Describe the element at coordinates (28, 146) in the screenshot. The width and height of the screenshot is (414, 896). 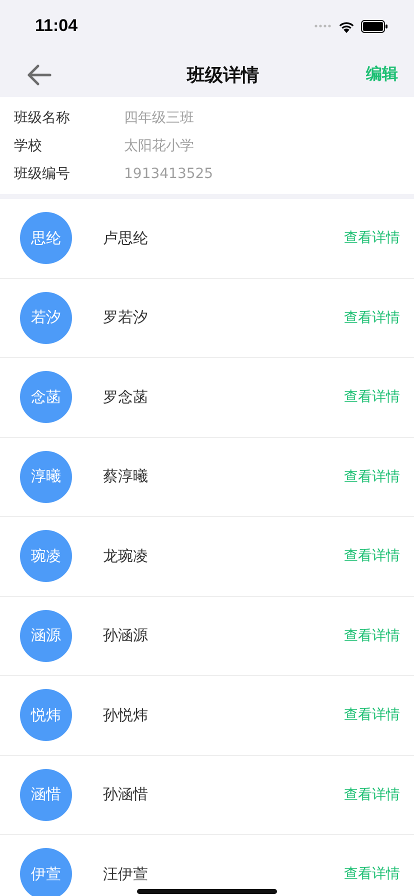
I see `info-label: 学校` at that location.